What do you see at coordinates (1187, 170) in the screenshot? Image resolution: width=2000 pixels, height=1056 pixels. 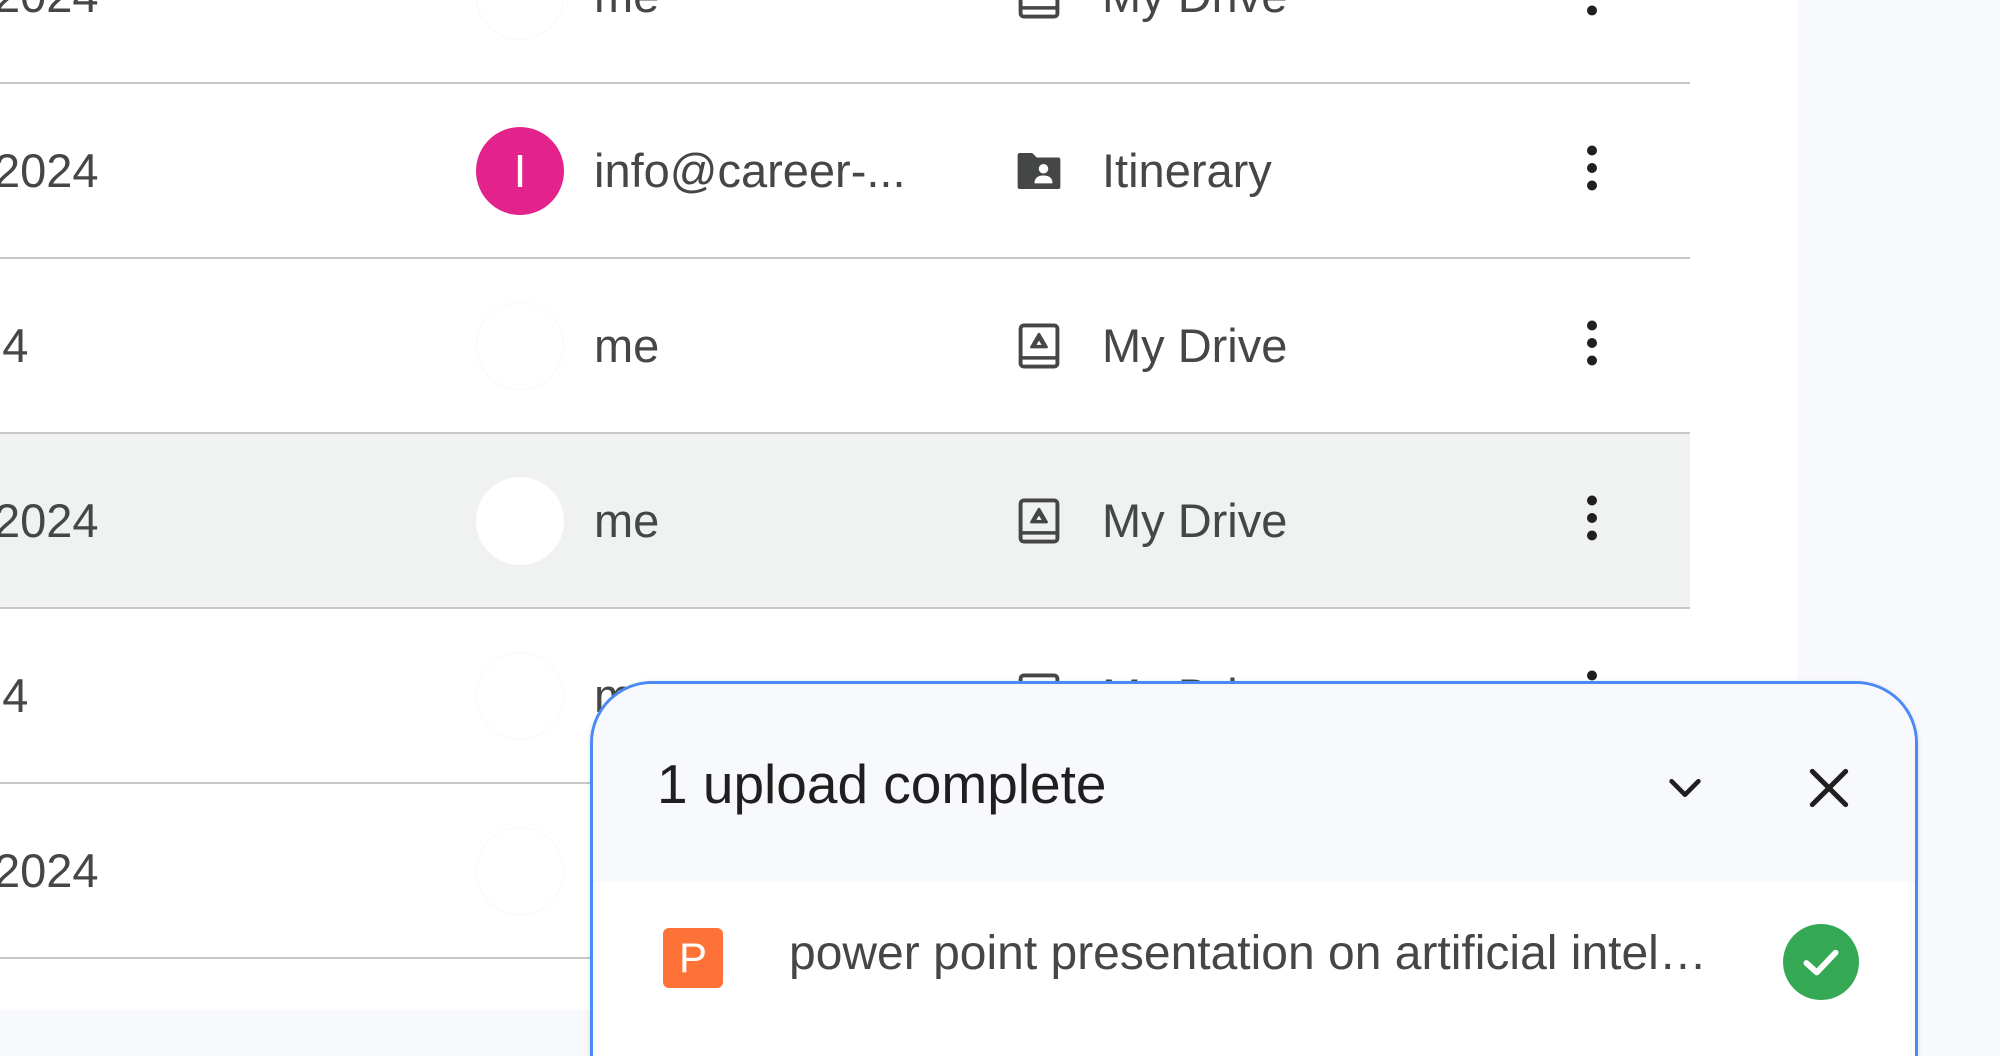 I see `location-name: Itinerary` at bounding box center [1187, 170].